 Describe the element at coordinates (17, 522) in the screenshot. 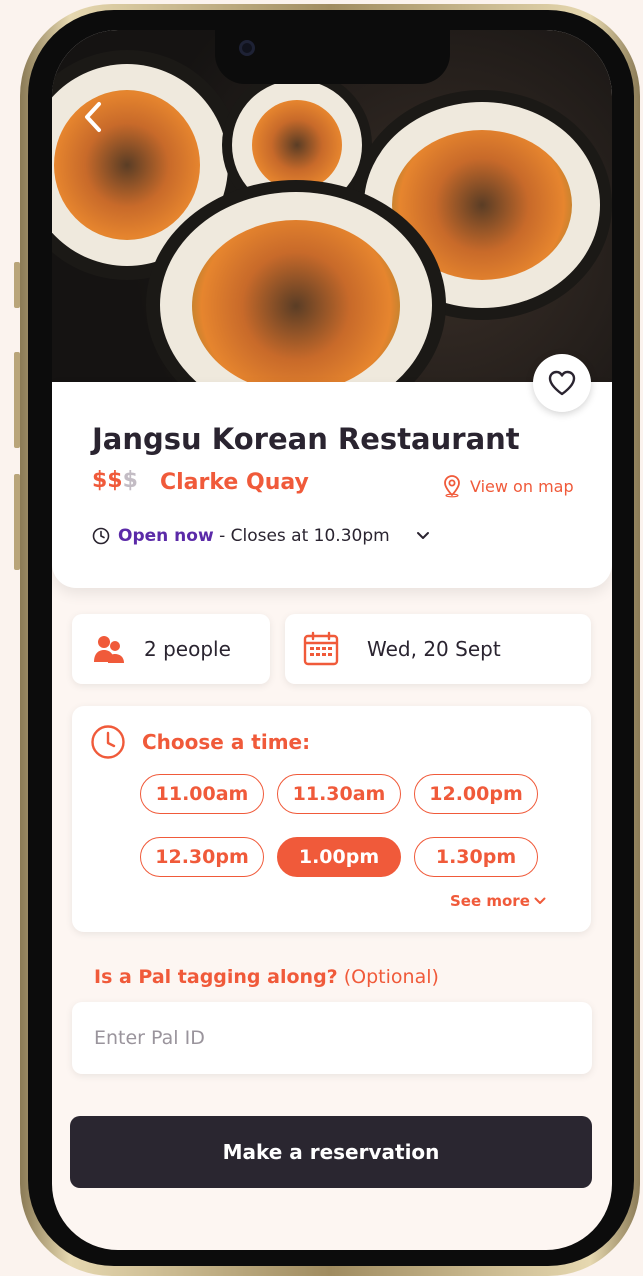

I see `volume-down-button` at that location.